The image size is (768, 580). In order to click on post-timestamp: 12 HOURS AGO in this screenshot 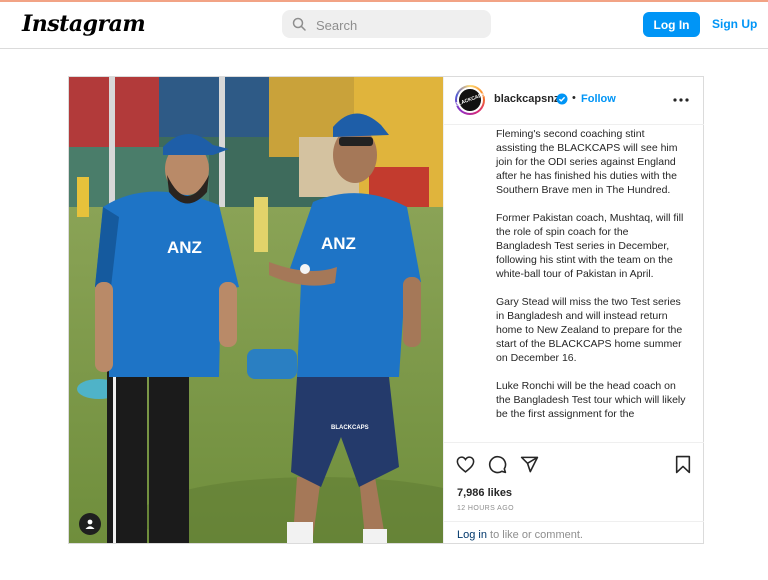, I will do `click(485, 508)`.